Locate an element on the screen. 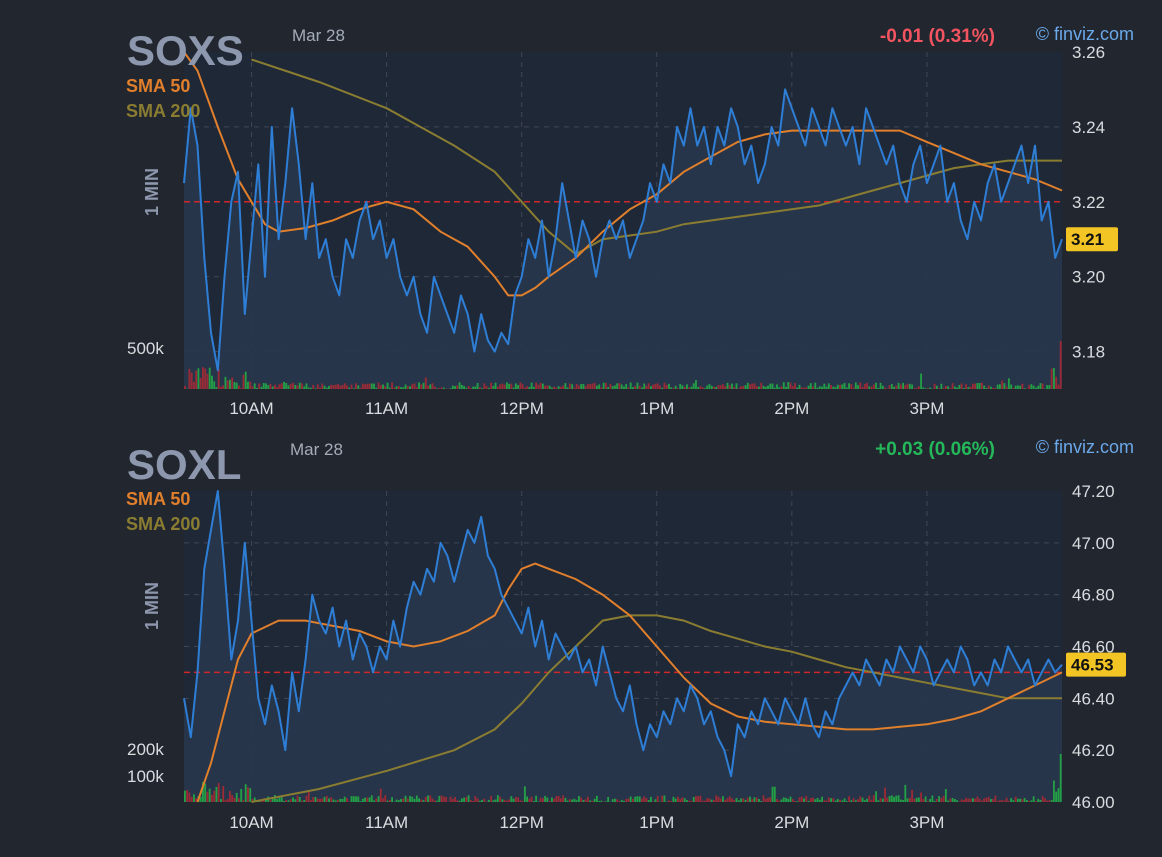  soxs-volume-label: 500k is located at coordinates (145, 348).